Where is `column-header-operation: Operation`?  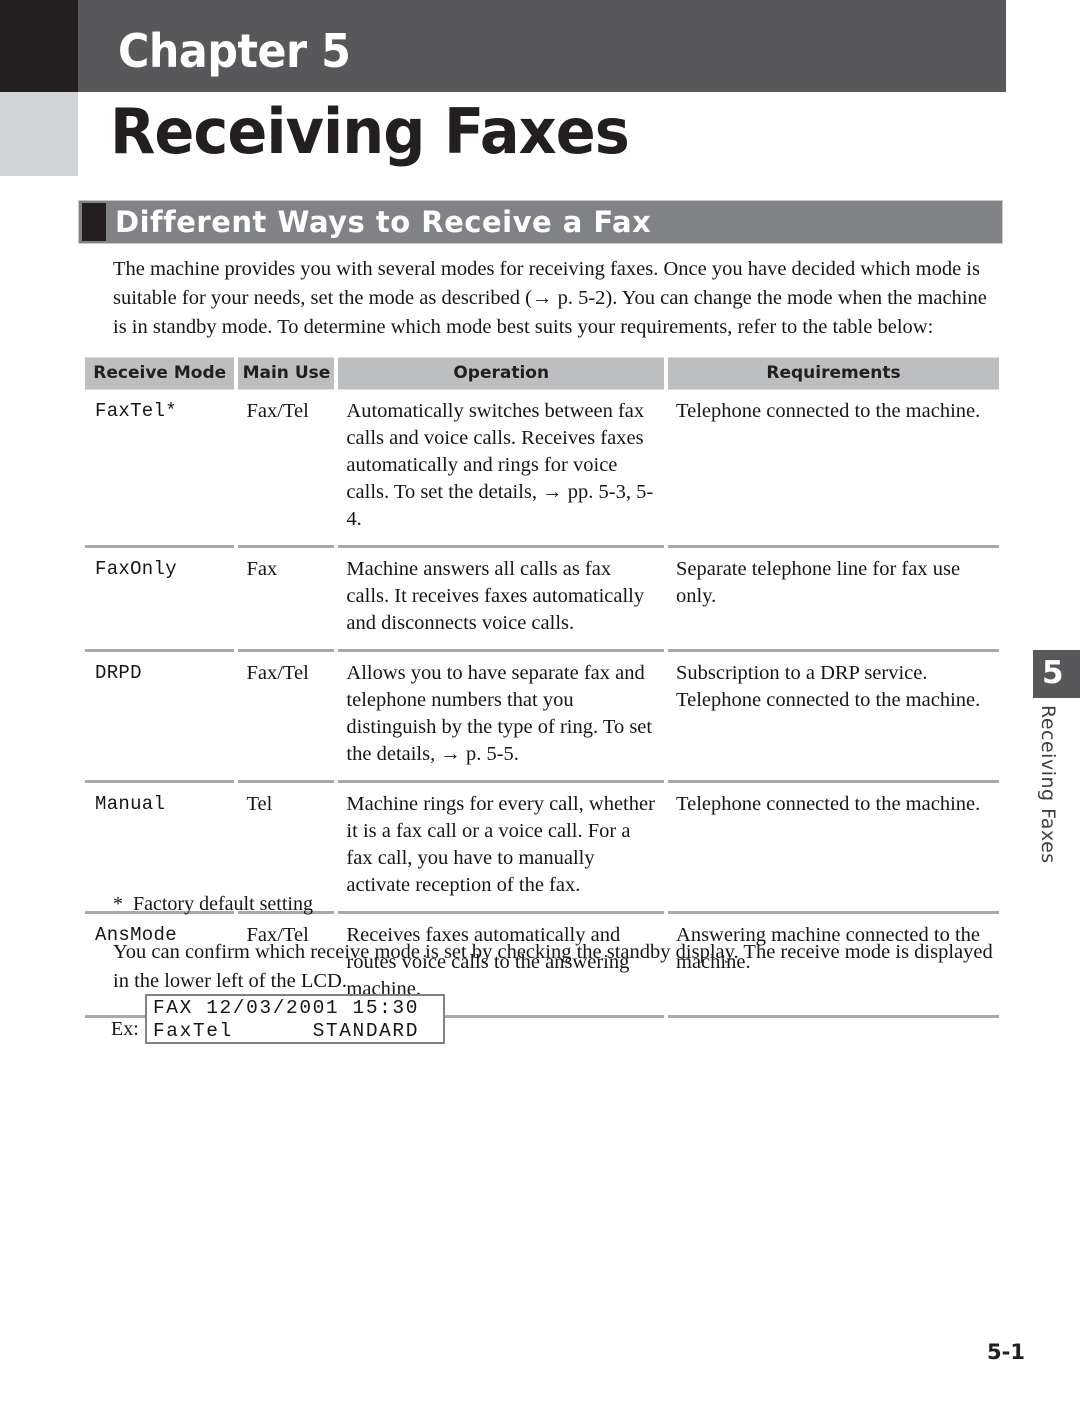 column-header-operation: Operation is located at coordinates (501, 373).